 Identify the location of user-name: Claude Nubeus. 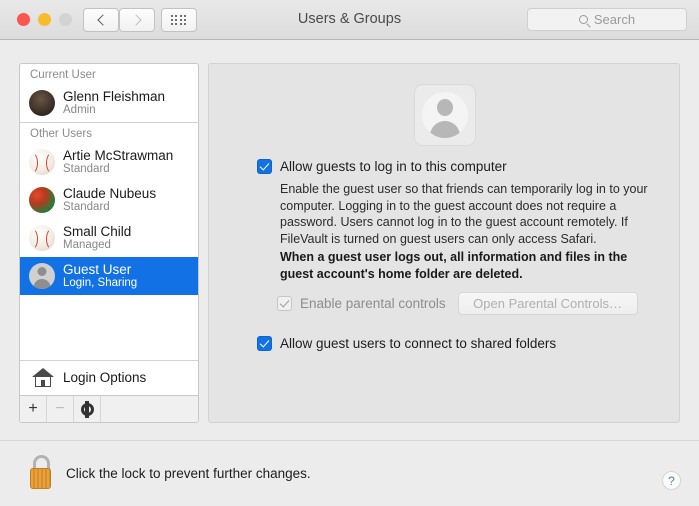
(110, 193).